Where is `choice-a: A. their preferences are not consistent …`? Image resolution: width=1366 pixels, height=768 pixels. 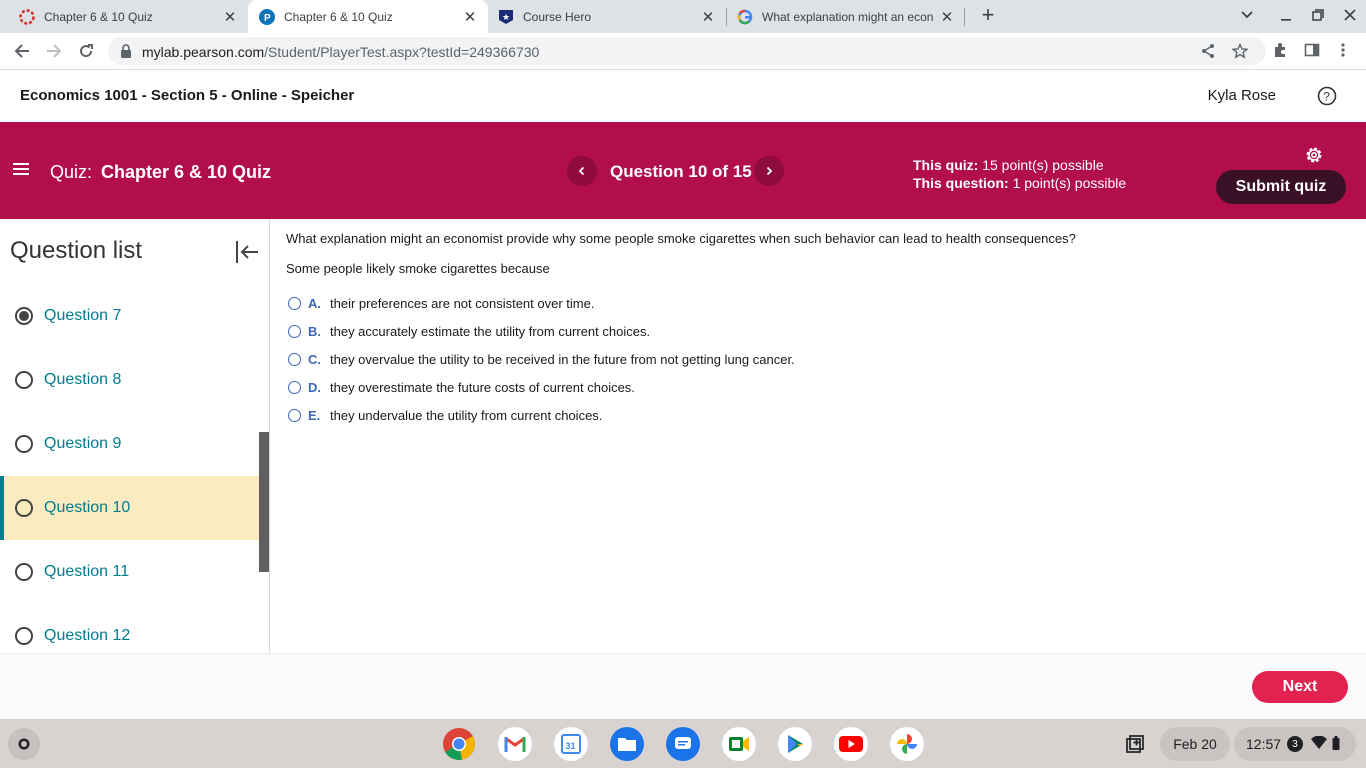 choice-a: A. their preferences are not consistent … is located at coordinates (441, 303).